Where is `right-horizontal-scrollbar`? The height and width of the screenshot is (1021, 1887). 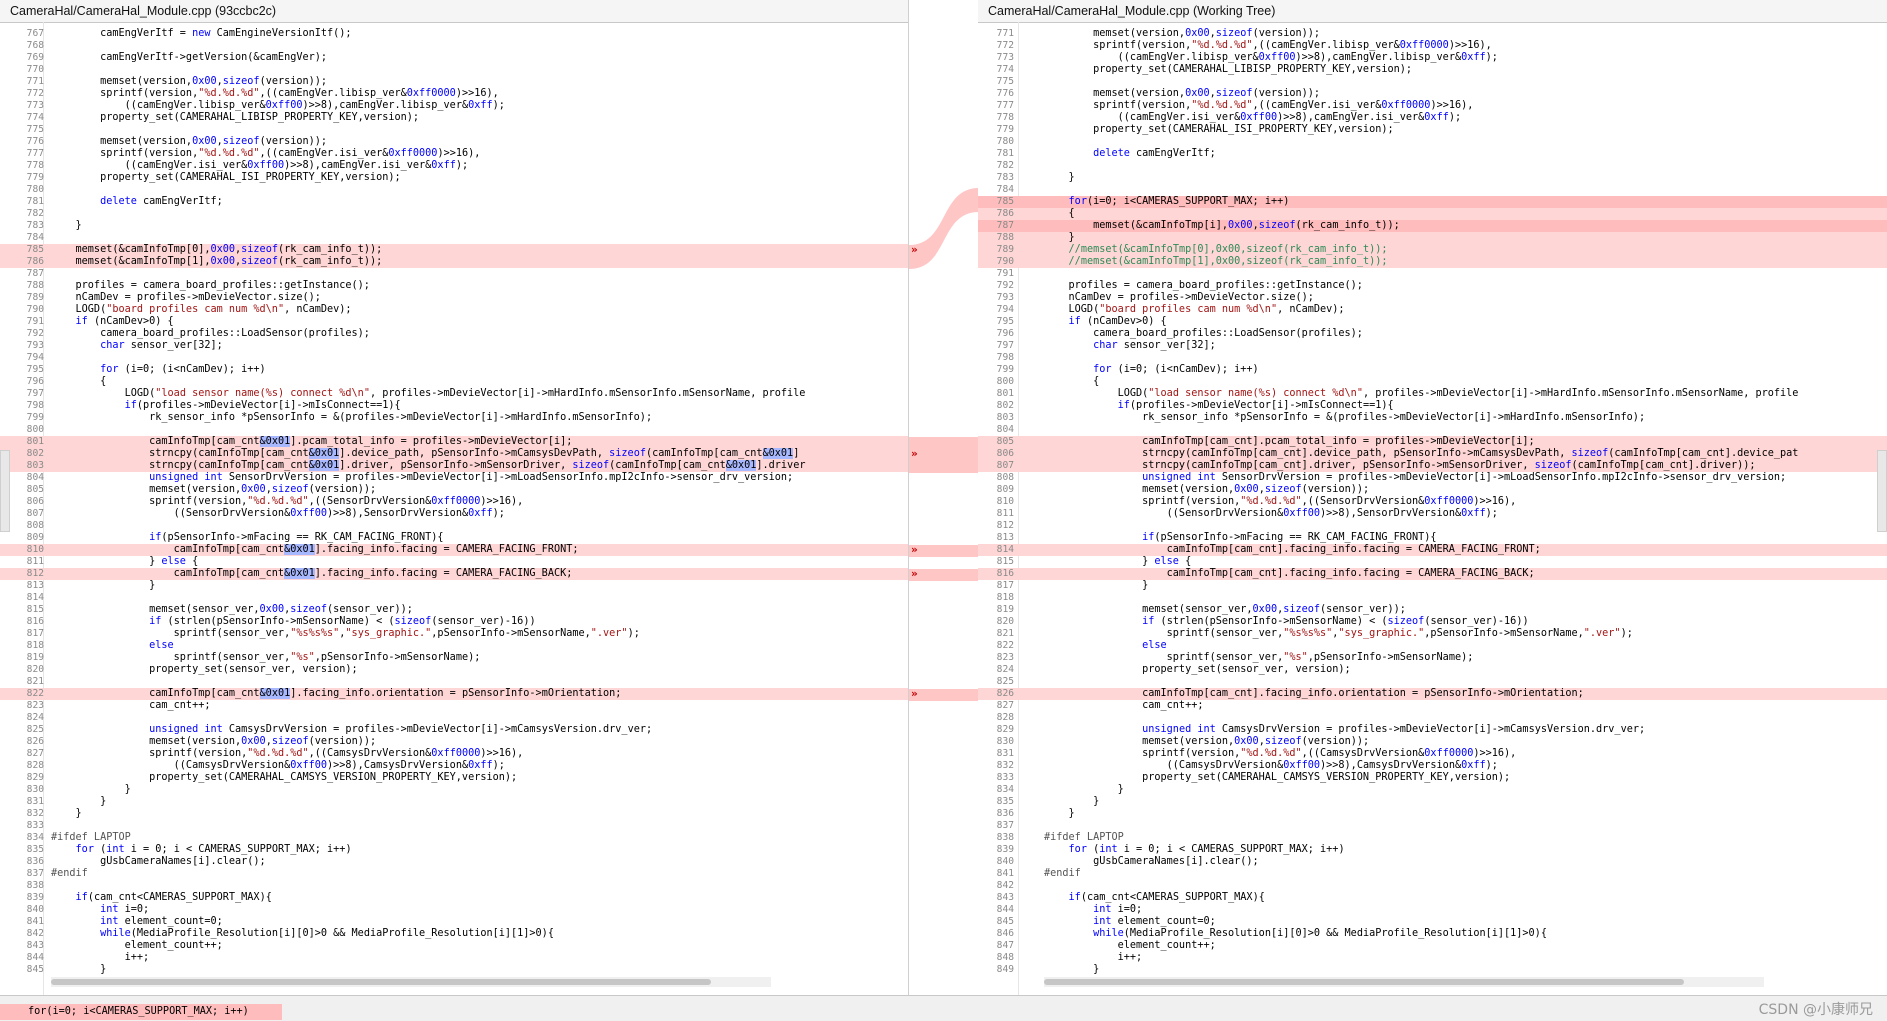 right-horizontal-scrollbar is located at coordinates (1404, 982).